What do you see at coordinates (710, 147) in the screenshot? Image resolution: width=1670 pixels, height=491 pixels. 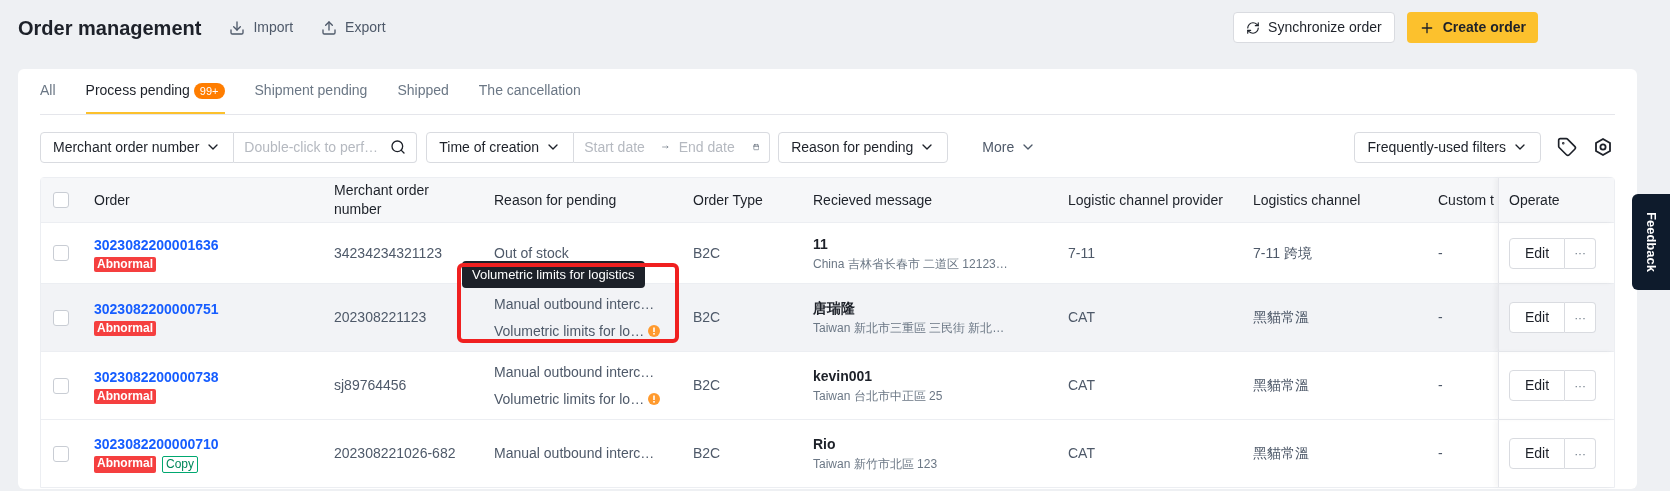 I see `end-date-input: End date` at bounding box center [710, 147].